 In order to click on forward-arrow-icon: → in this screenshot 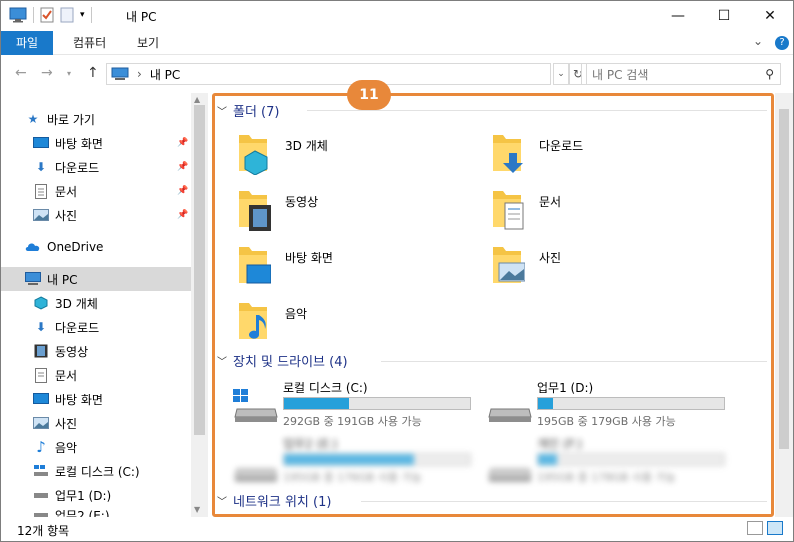, I will do `click(47, 73)`.